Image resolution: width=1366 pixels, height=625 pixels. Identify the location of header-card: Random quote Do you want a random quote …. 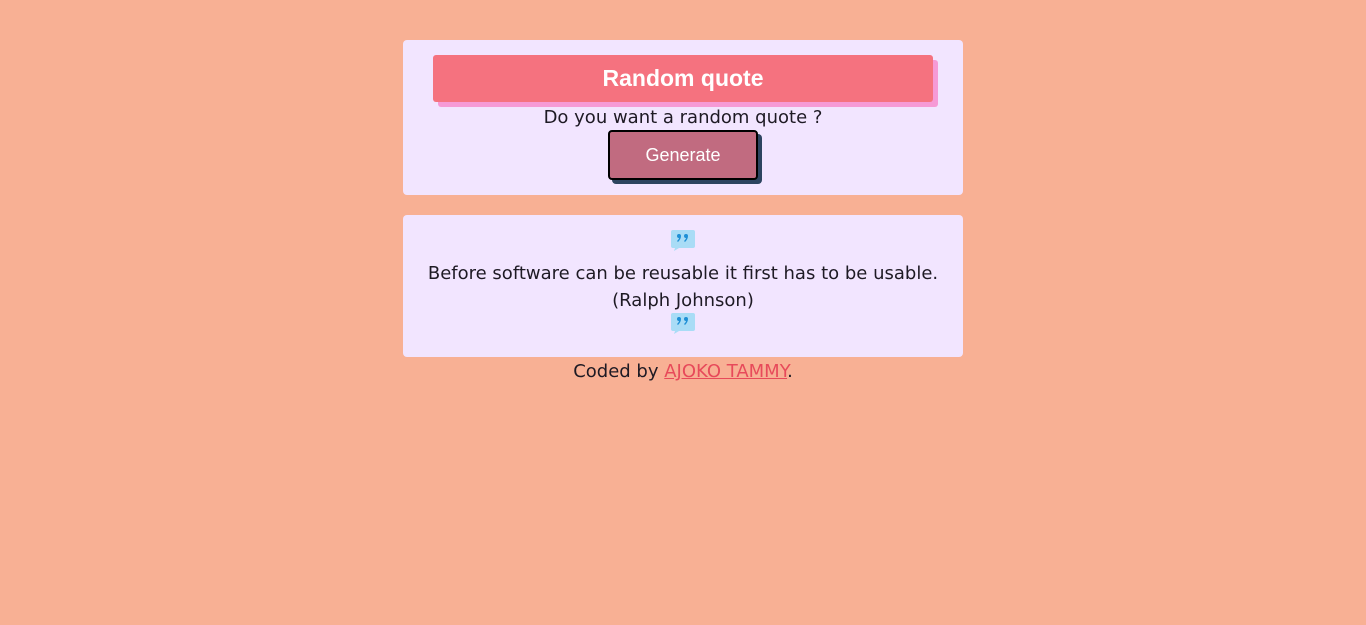
(683, 117).